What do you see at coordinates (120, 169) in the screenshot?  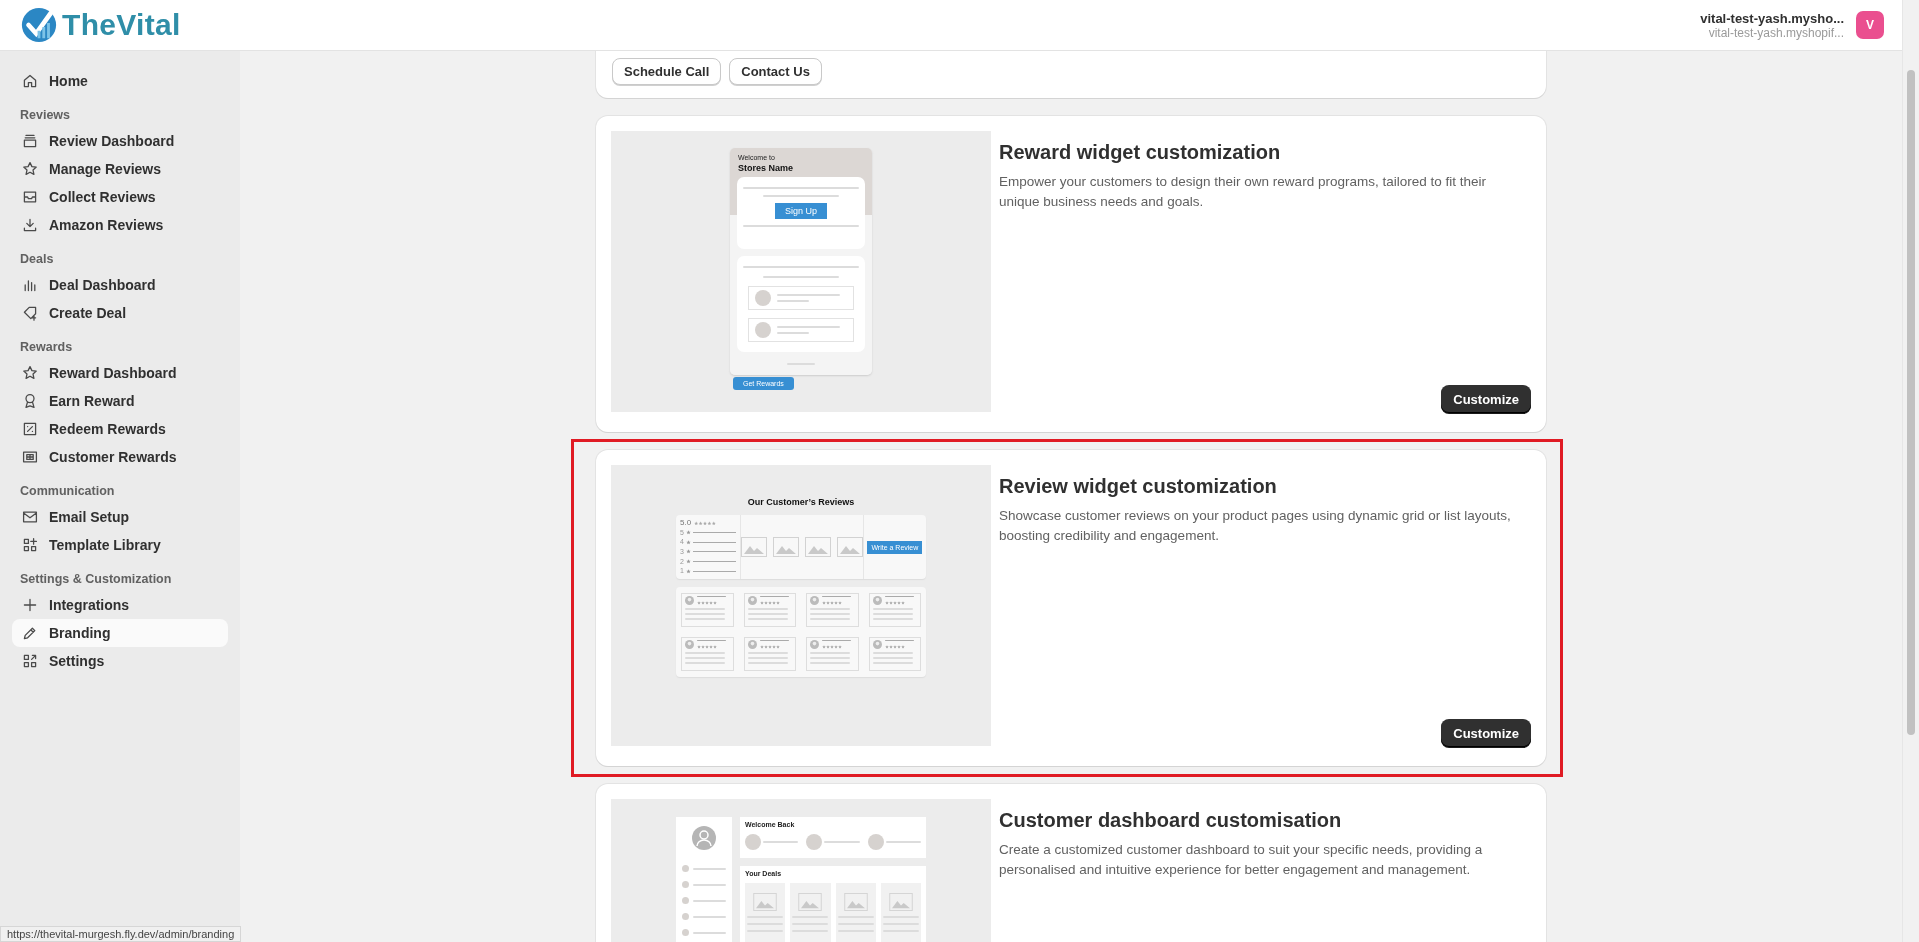 I see `nav-item: Manage Reviews` at bounding box center [120, 169].